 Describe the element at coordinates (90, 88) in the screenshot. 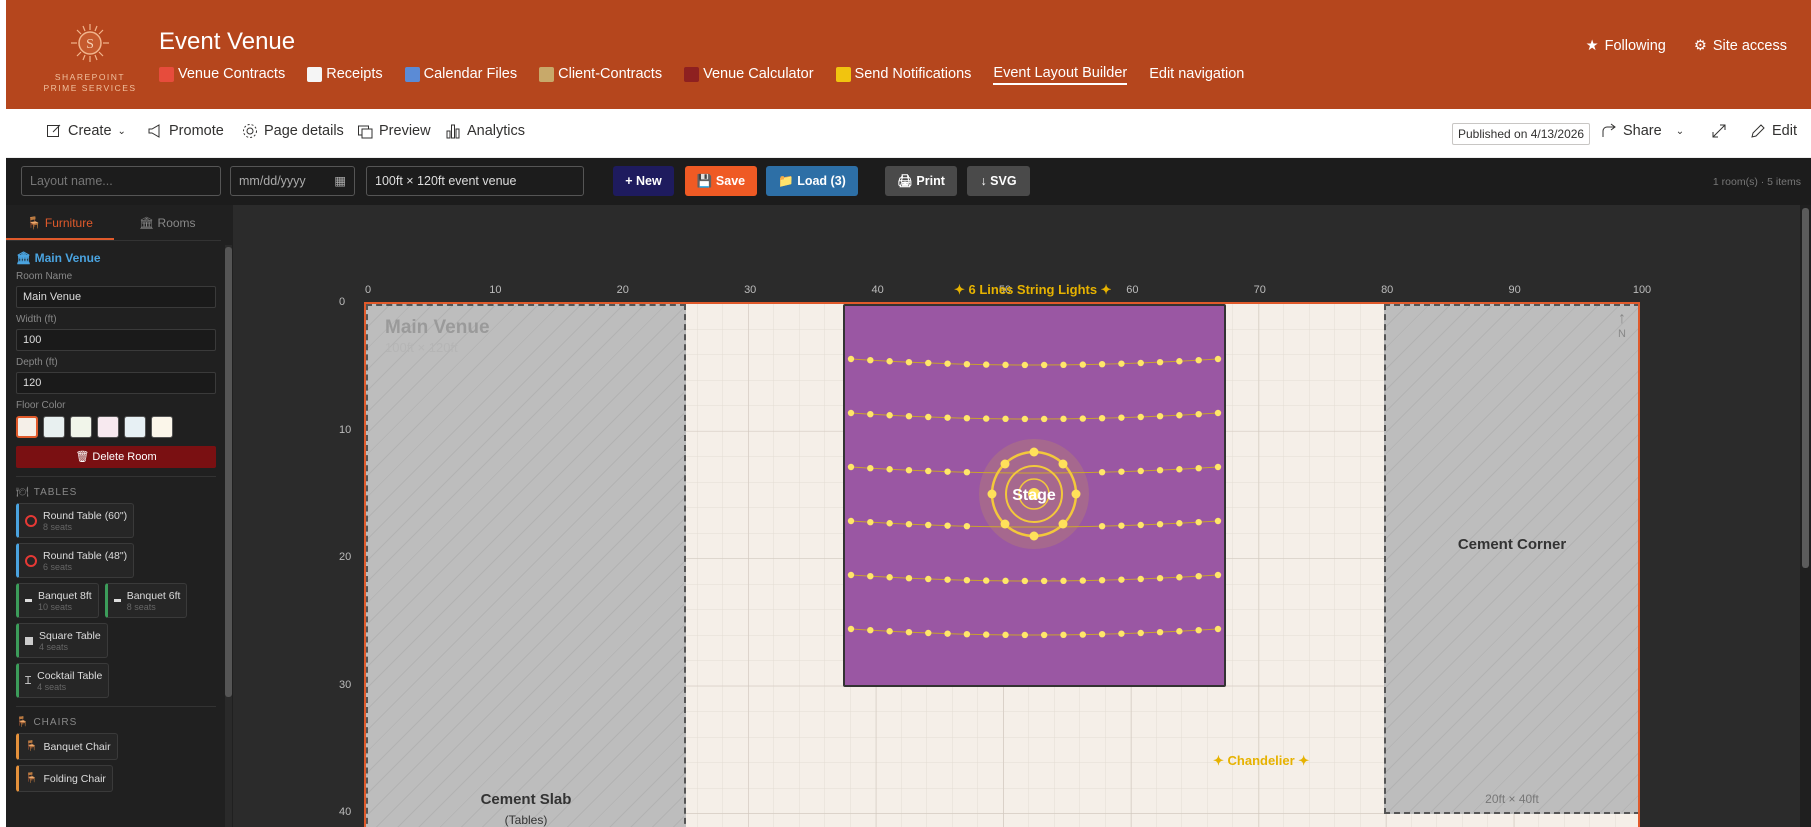

I see `logo-text-line2: PRIME SERVICES` at that location.